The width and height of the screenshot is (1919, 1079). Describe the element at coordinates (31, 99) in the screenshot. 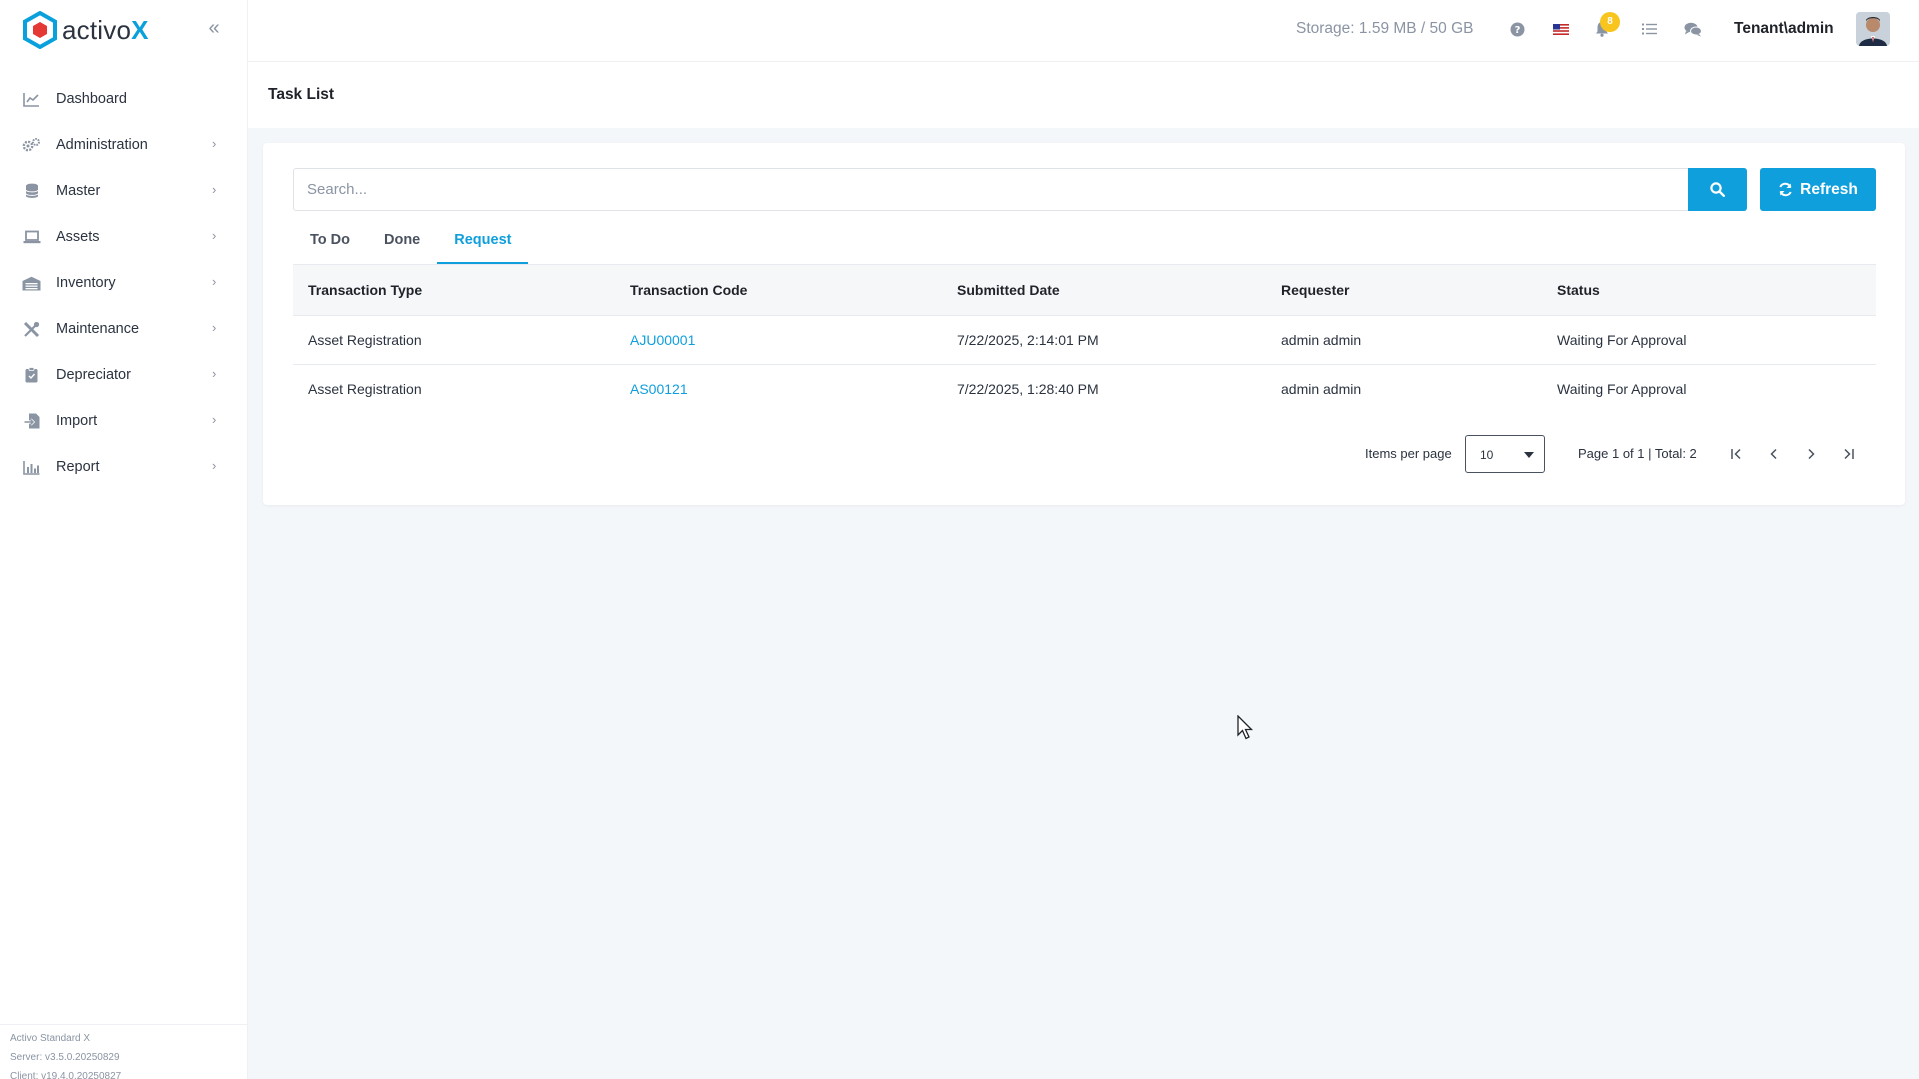

I see `chart-line-icon` at that location.